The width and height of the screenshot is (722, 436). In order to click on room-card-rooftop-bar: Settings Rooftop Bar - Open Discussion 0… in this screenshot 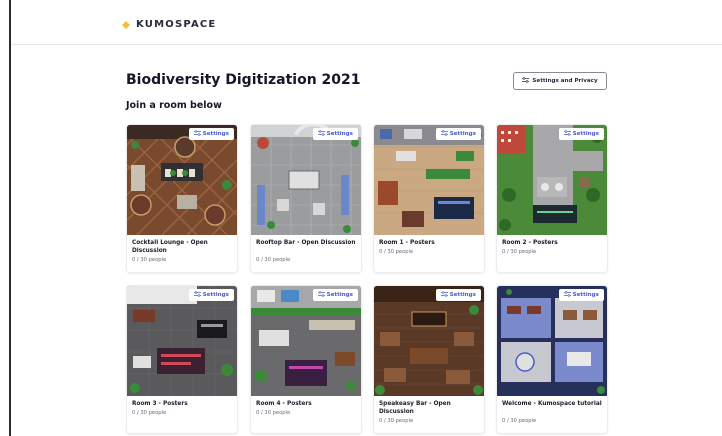, I will do `click(306, 198)`.